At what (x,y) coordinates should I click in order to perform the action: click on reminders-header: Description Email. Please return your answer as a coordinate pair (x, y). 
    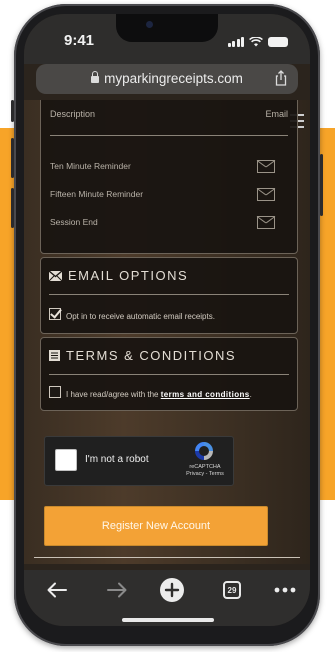
    Looking at the image, I should click on (169, 114).